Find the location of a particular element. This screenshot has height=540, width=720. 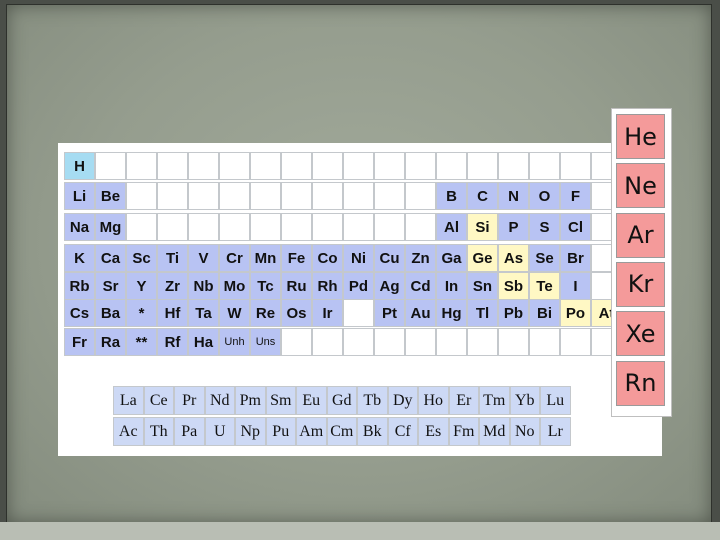

element-cell-Lu: Lu is located at coordinates (555, 400).